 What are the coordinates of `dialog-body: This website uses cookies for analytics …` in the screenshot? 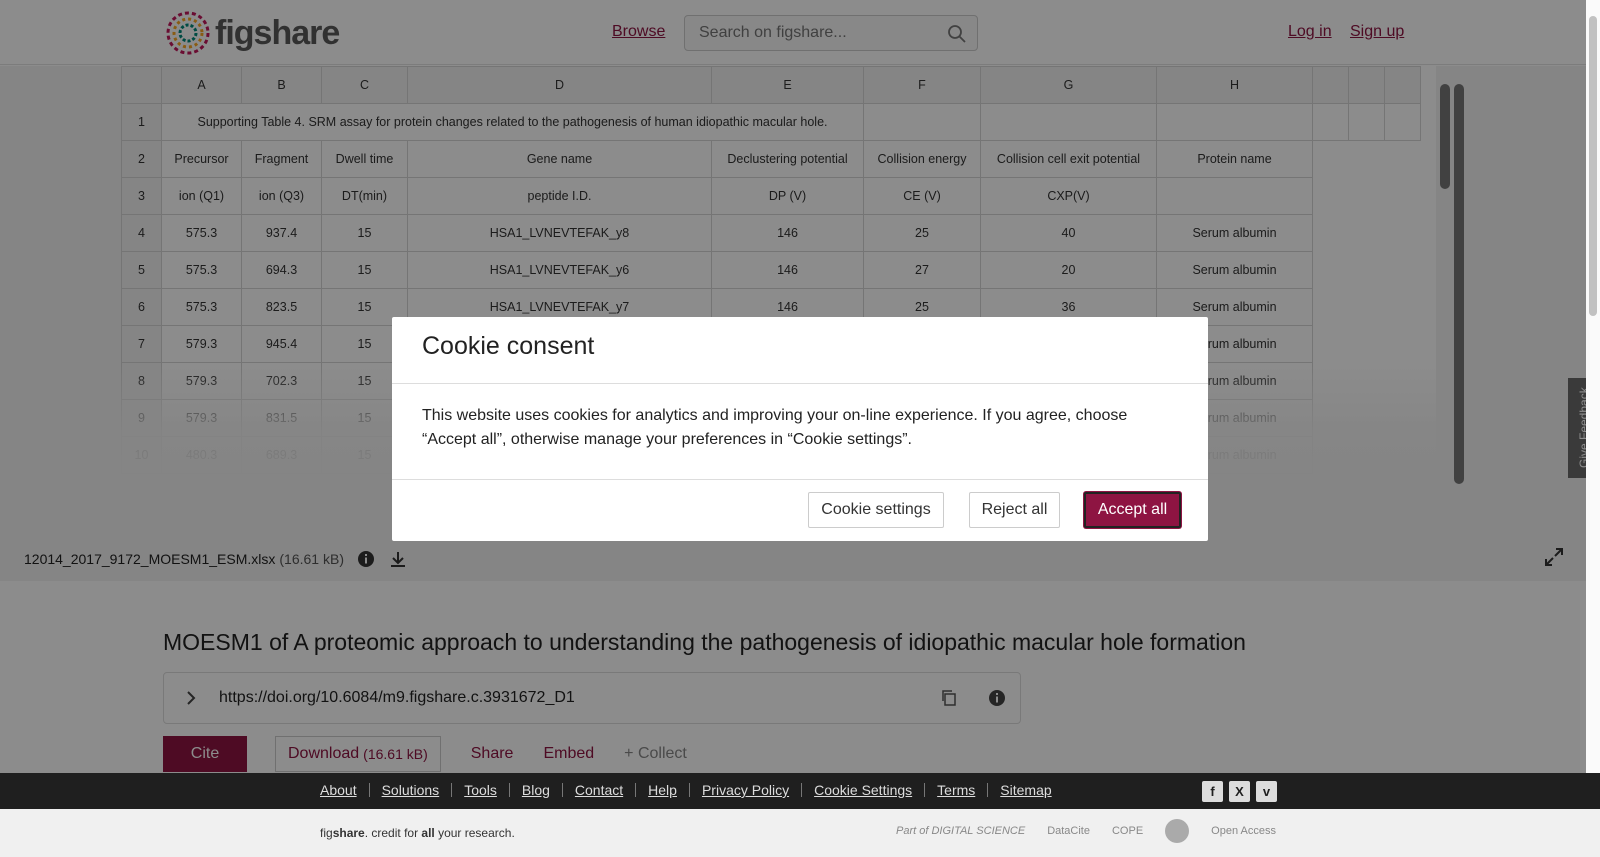 It's located at (800, 432).